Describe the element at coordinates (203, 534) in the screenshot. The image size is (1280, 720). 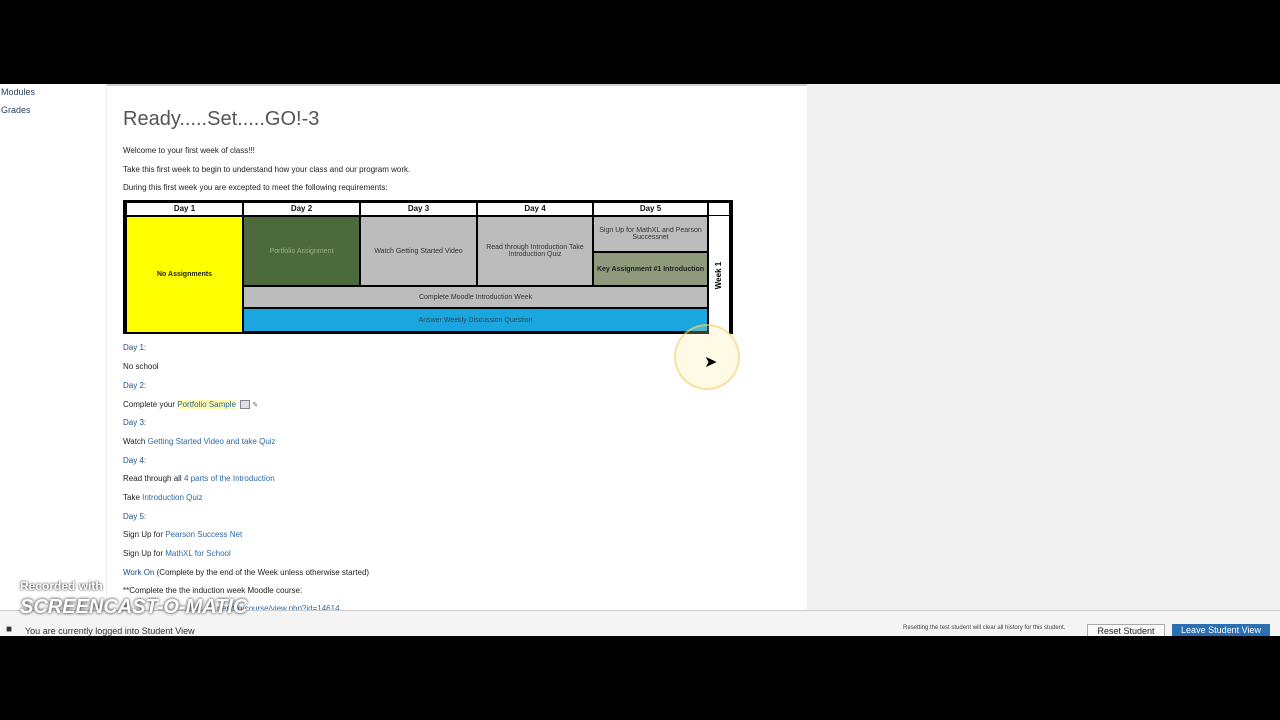
I see `pearson-link: Pearson Success Net` at that location.